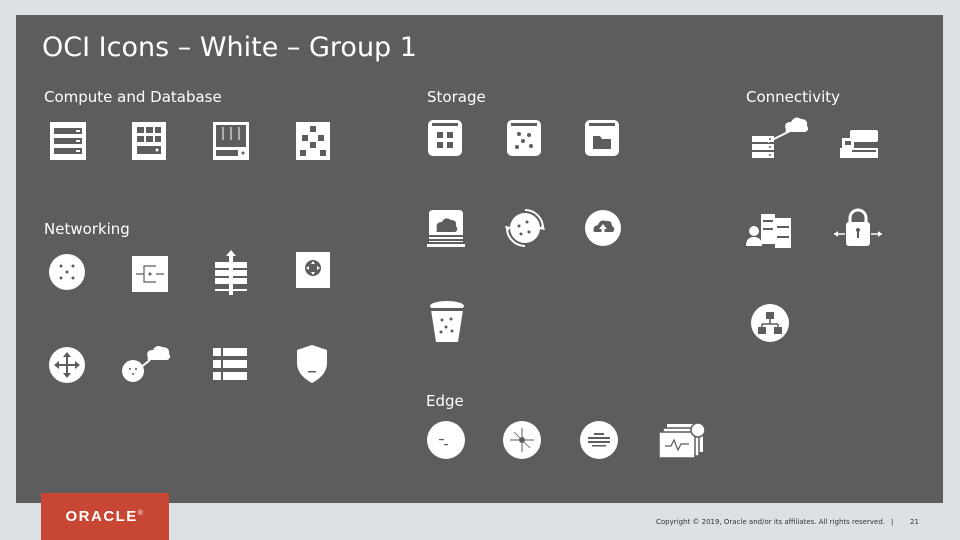  What do you see at coordinates (445, 138) in the screenshot?
I see `block-storage-icon` at bounding box center [445, 138].